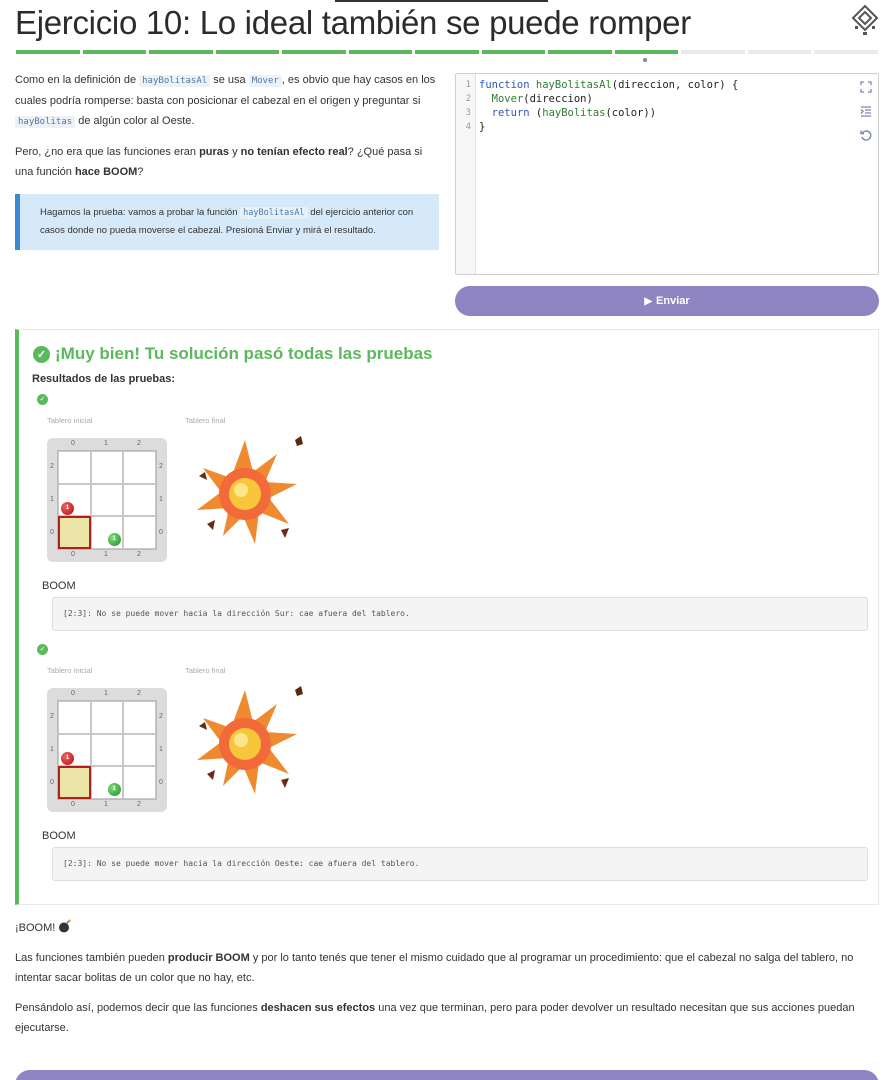 This screenshot has width=894, height=1080. Describe the element at coordinates (524, 99) in the screenshot. I see `code-line-2: 2 Mover(direccion)` at that location.